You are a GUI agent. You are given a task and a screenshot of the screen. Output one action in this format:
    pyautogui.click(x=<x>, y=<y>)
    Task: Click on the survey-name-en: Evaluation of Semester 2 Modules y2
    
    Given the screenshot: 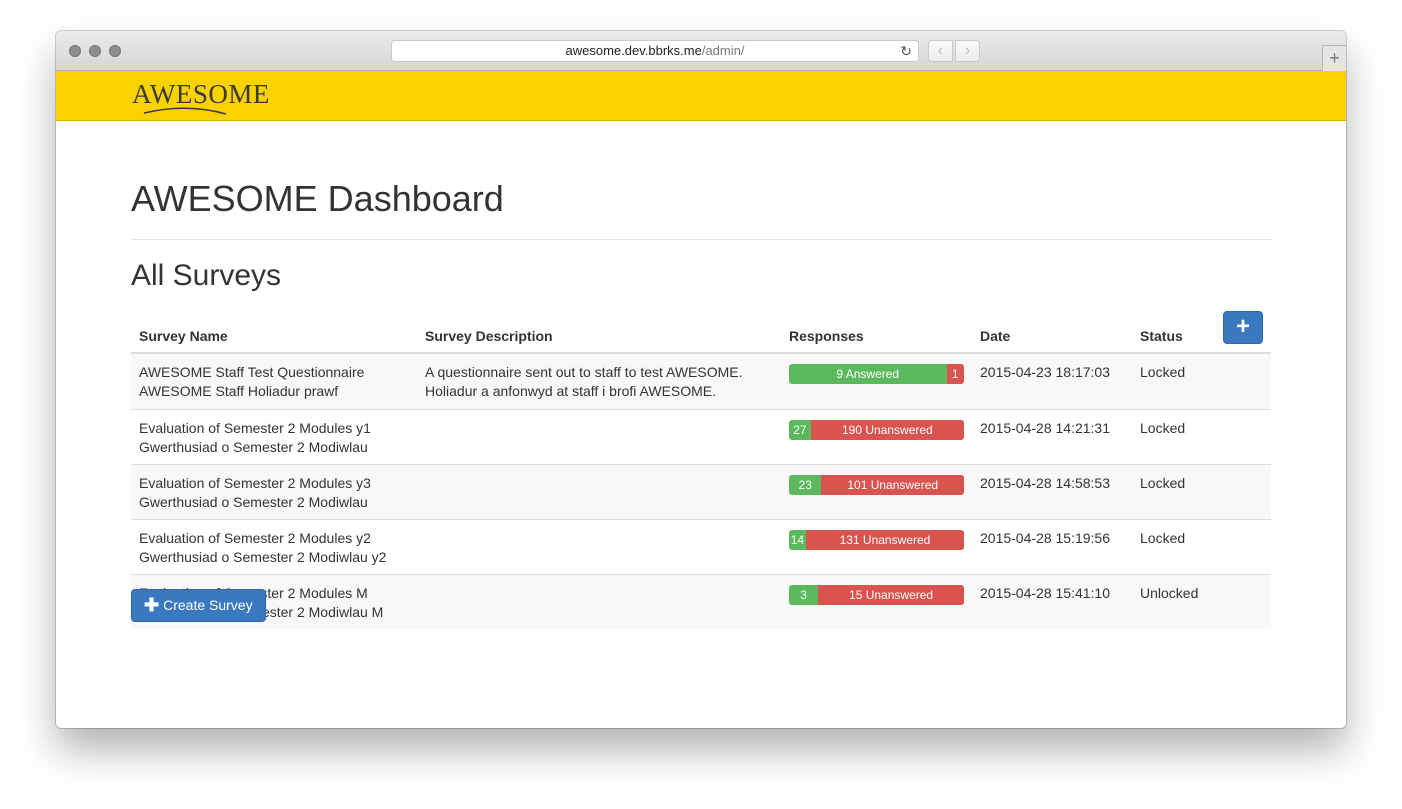 What is the action you would take?
    pyautogui.click(x=255, y=538)
    